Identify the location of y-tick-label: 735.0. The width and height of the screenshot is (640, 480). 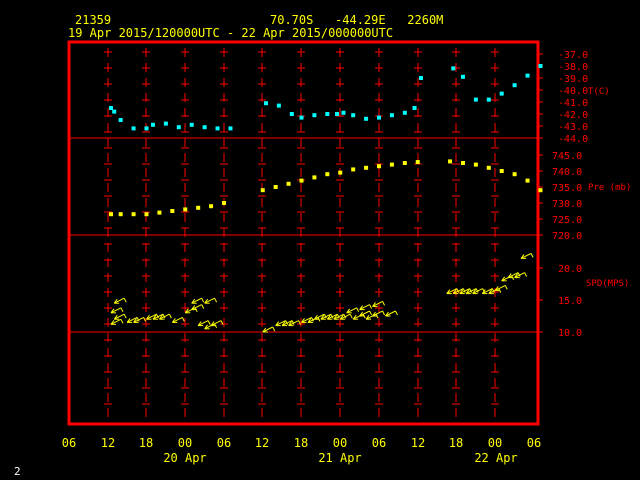
(567, 188).